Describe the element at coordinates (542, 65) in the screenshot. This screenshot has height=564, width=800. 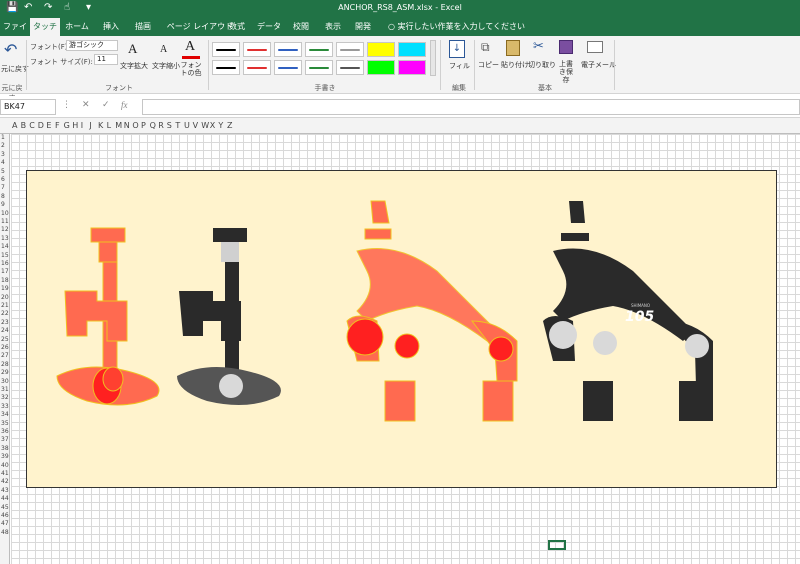
I see `cut-label: 切り取り` at that location.